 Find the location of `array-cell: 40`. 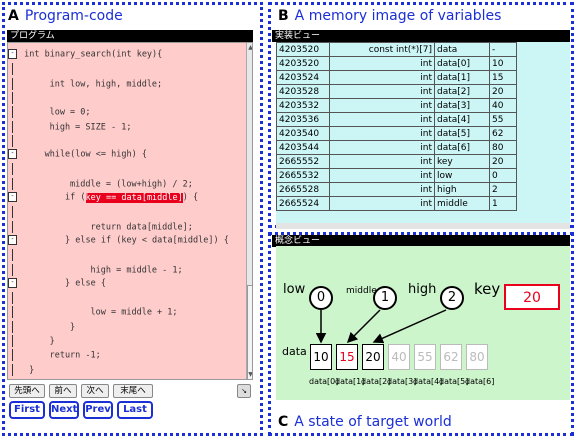

array-cell: 40 is located at coordinates (399, 357).